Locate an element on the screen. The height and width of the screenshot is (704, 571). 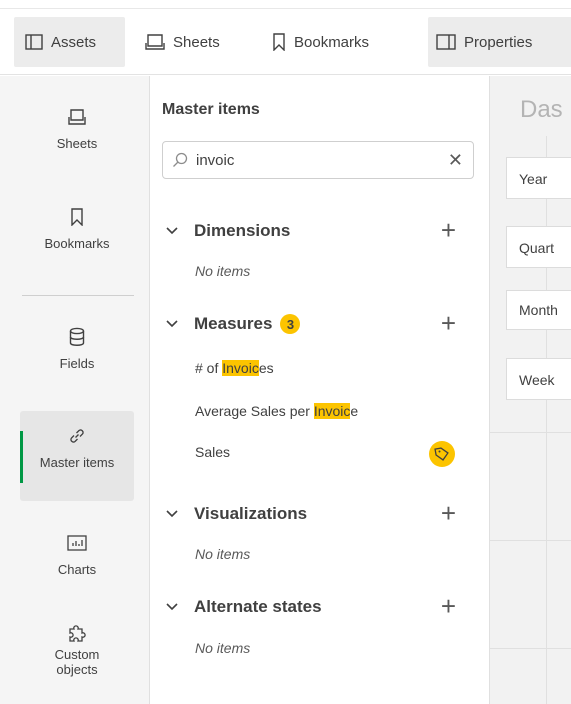
list-item: Sales is located at coordinates (212, 452).